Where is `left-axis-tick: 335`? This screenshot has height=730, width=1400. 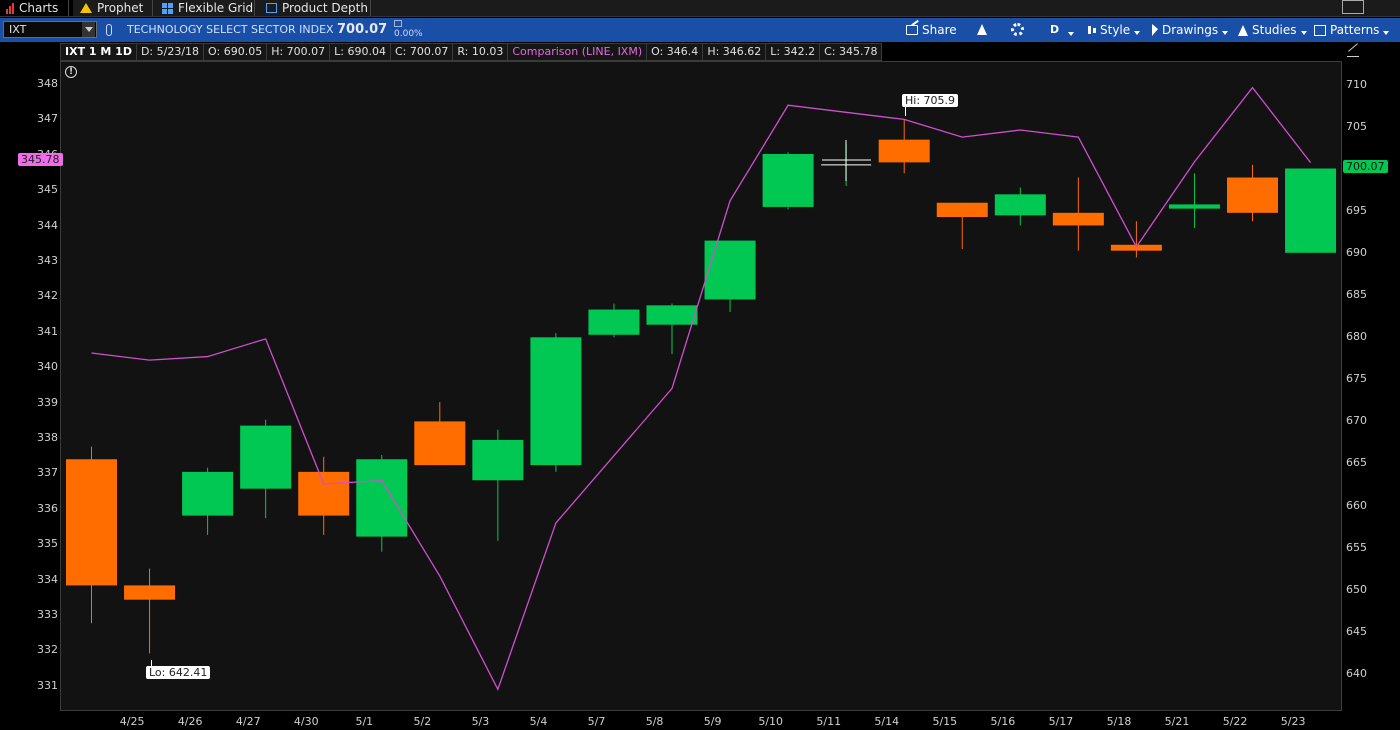
left-axis-tick: 335 is located at coordinates (47, 544).